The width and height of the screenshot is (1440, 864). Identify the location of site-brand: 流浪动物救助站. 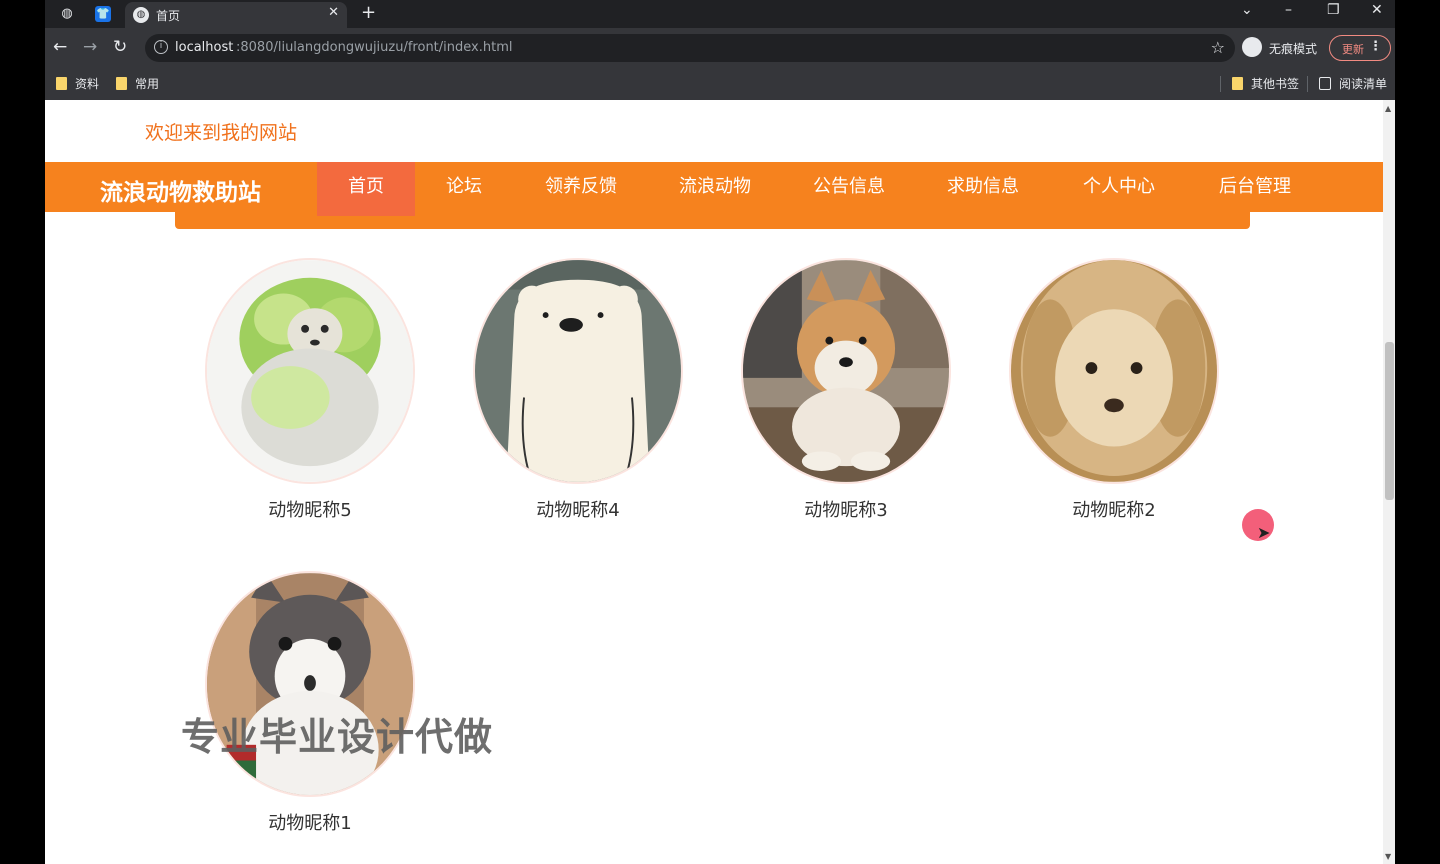
(180, 190).